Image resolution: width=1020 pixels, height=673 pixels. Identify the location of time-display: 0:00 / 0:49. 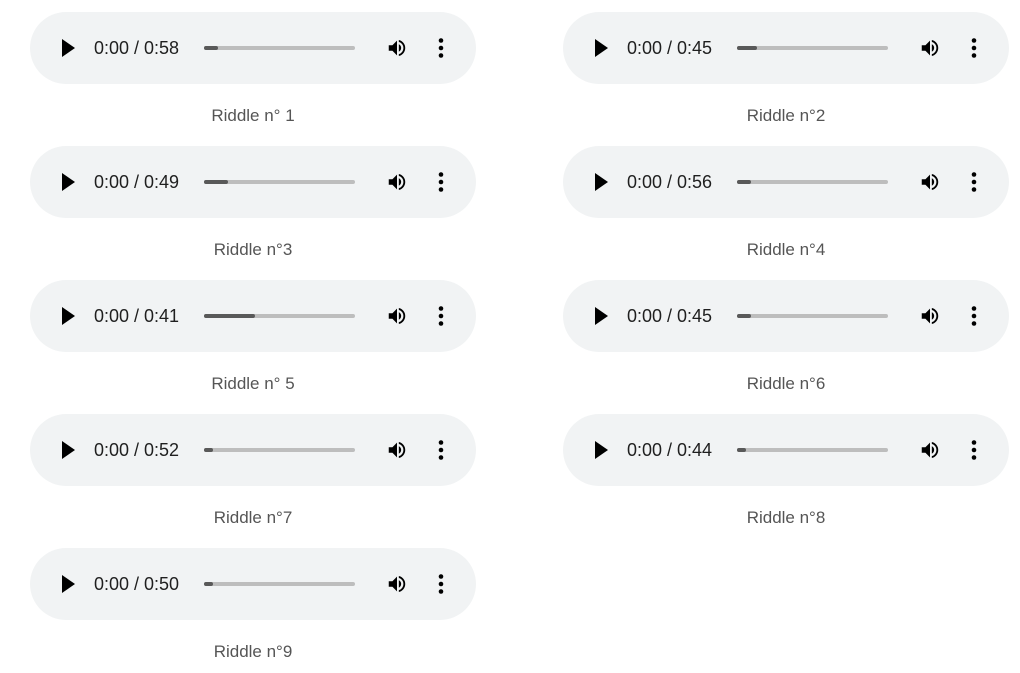
(137, 182).